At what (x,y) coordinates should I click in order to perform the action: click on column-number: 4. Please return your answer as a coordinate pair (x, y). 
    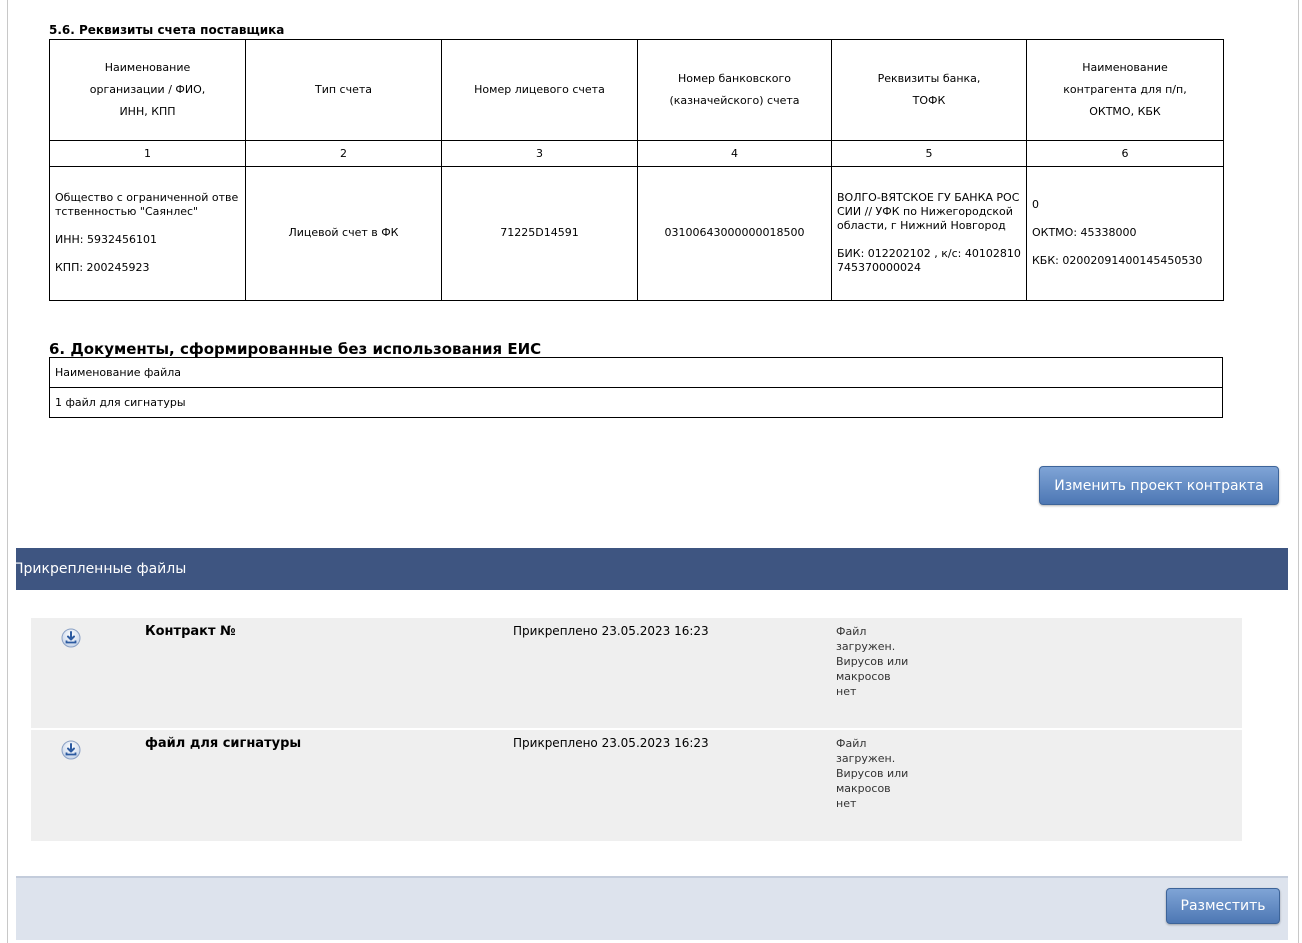
    Looking at the image, I should click on (734, 153).